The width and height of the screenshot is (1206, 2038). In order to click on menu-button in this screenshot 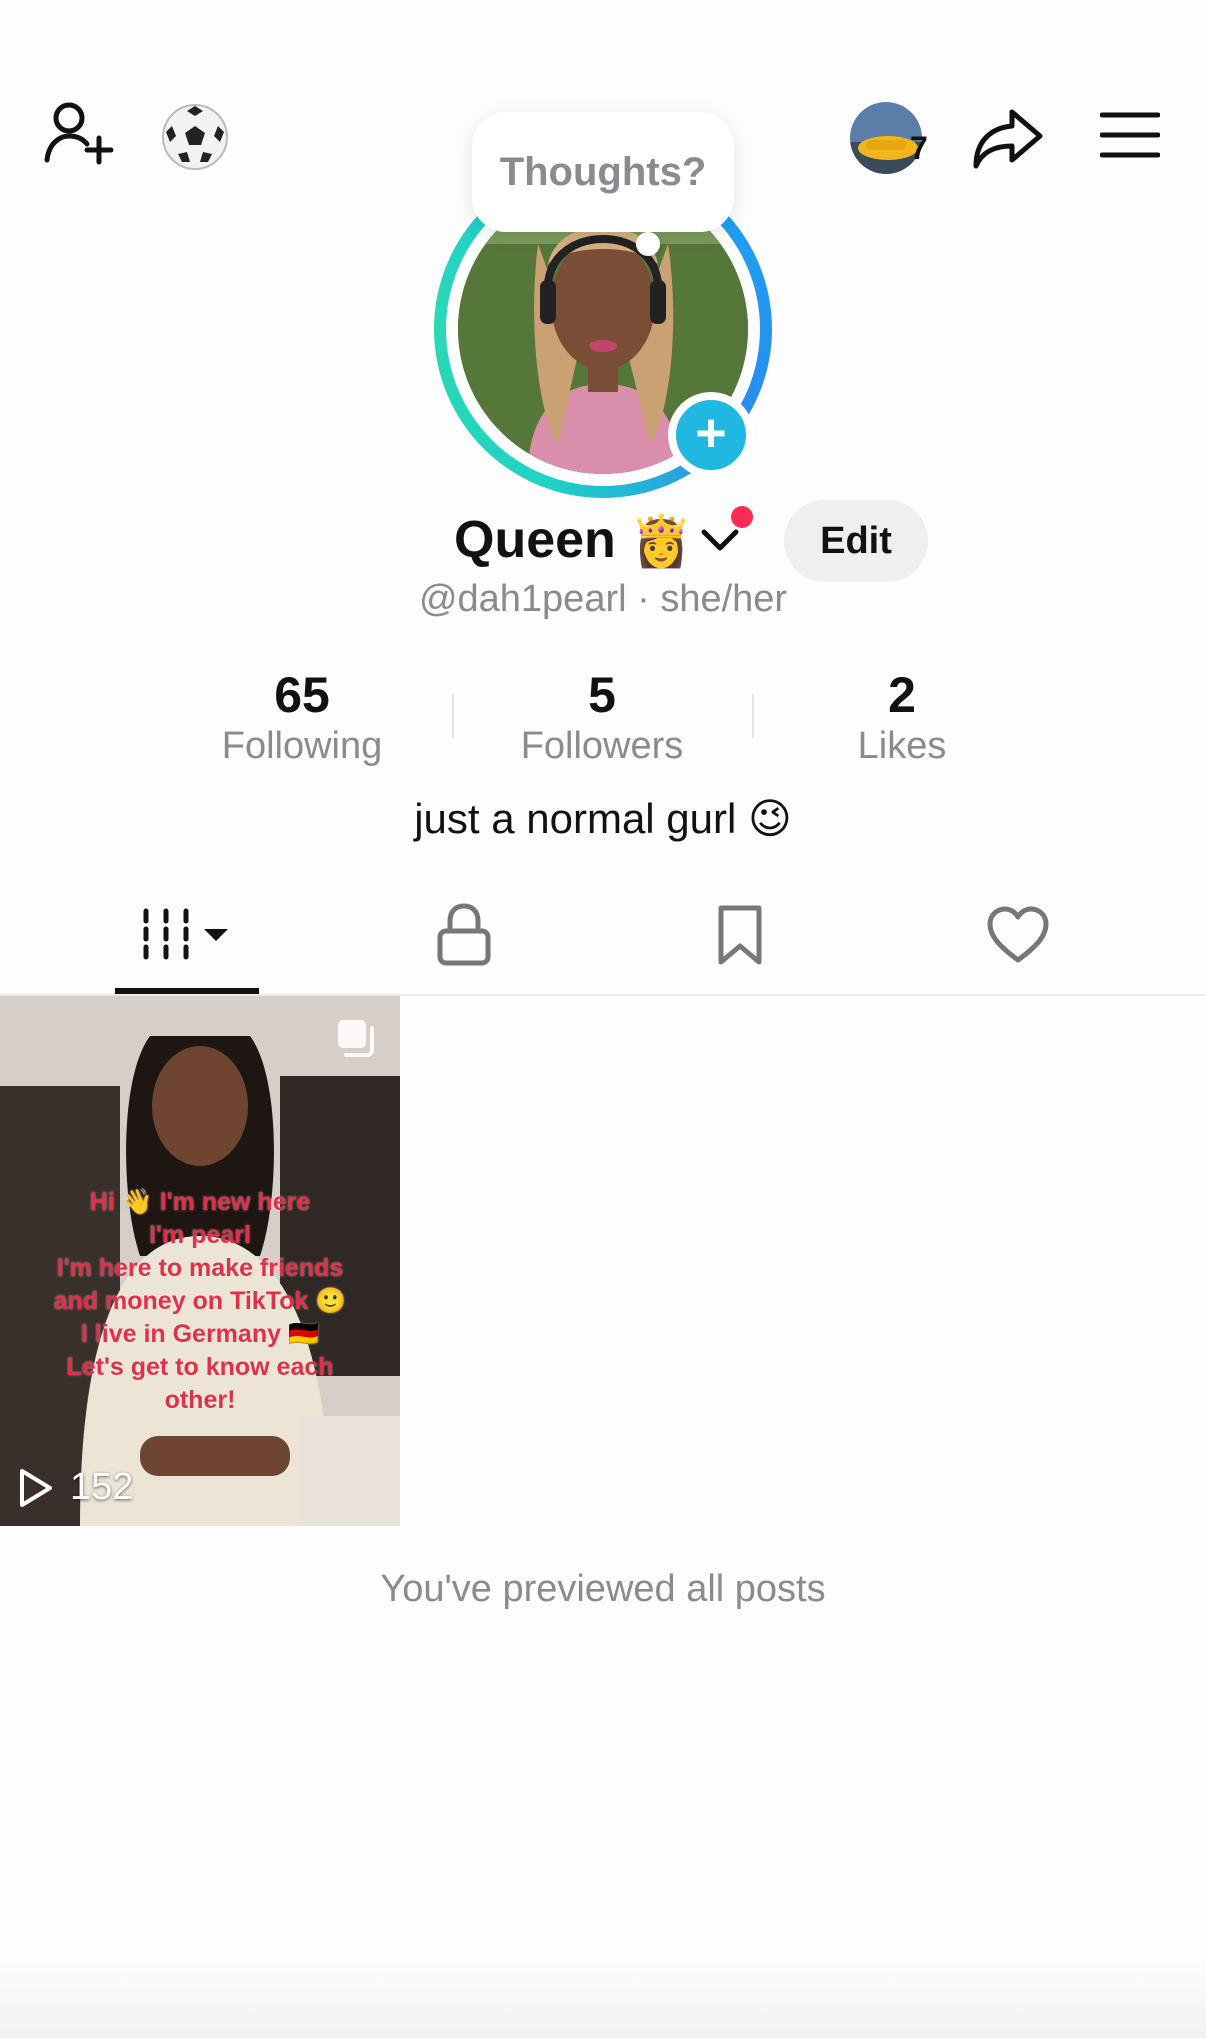, I will do `click(1130, 135)`.